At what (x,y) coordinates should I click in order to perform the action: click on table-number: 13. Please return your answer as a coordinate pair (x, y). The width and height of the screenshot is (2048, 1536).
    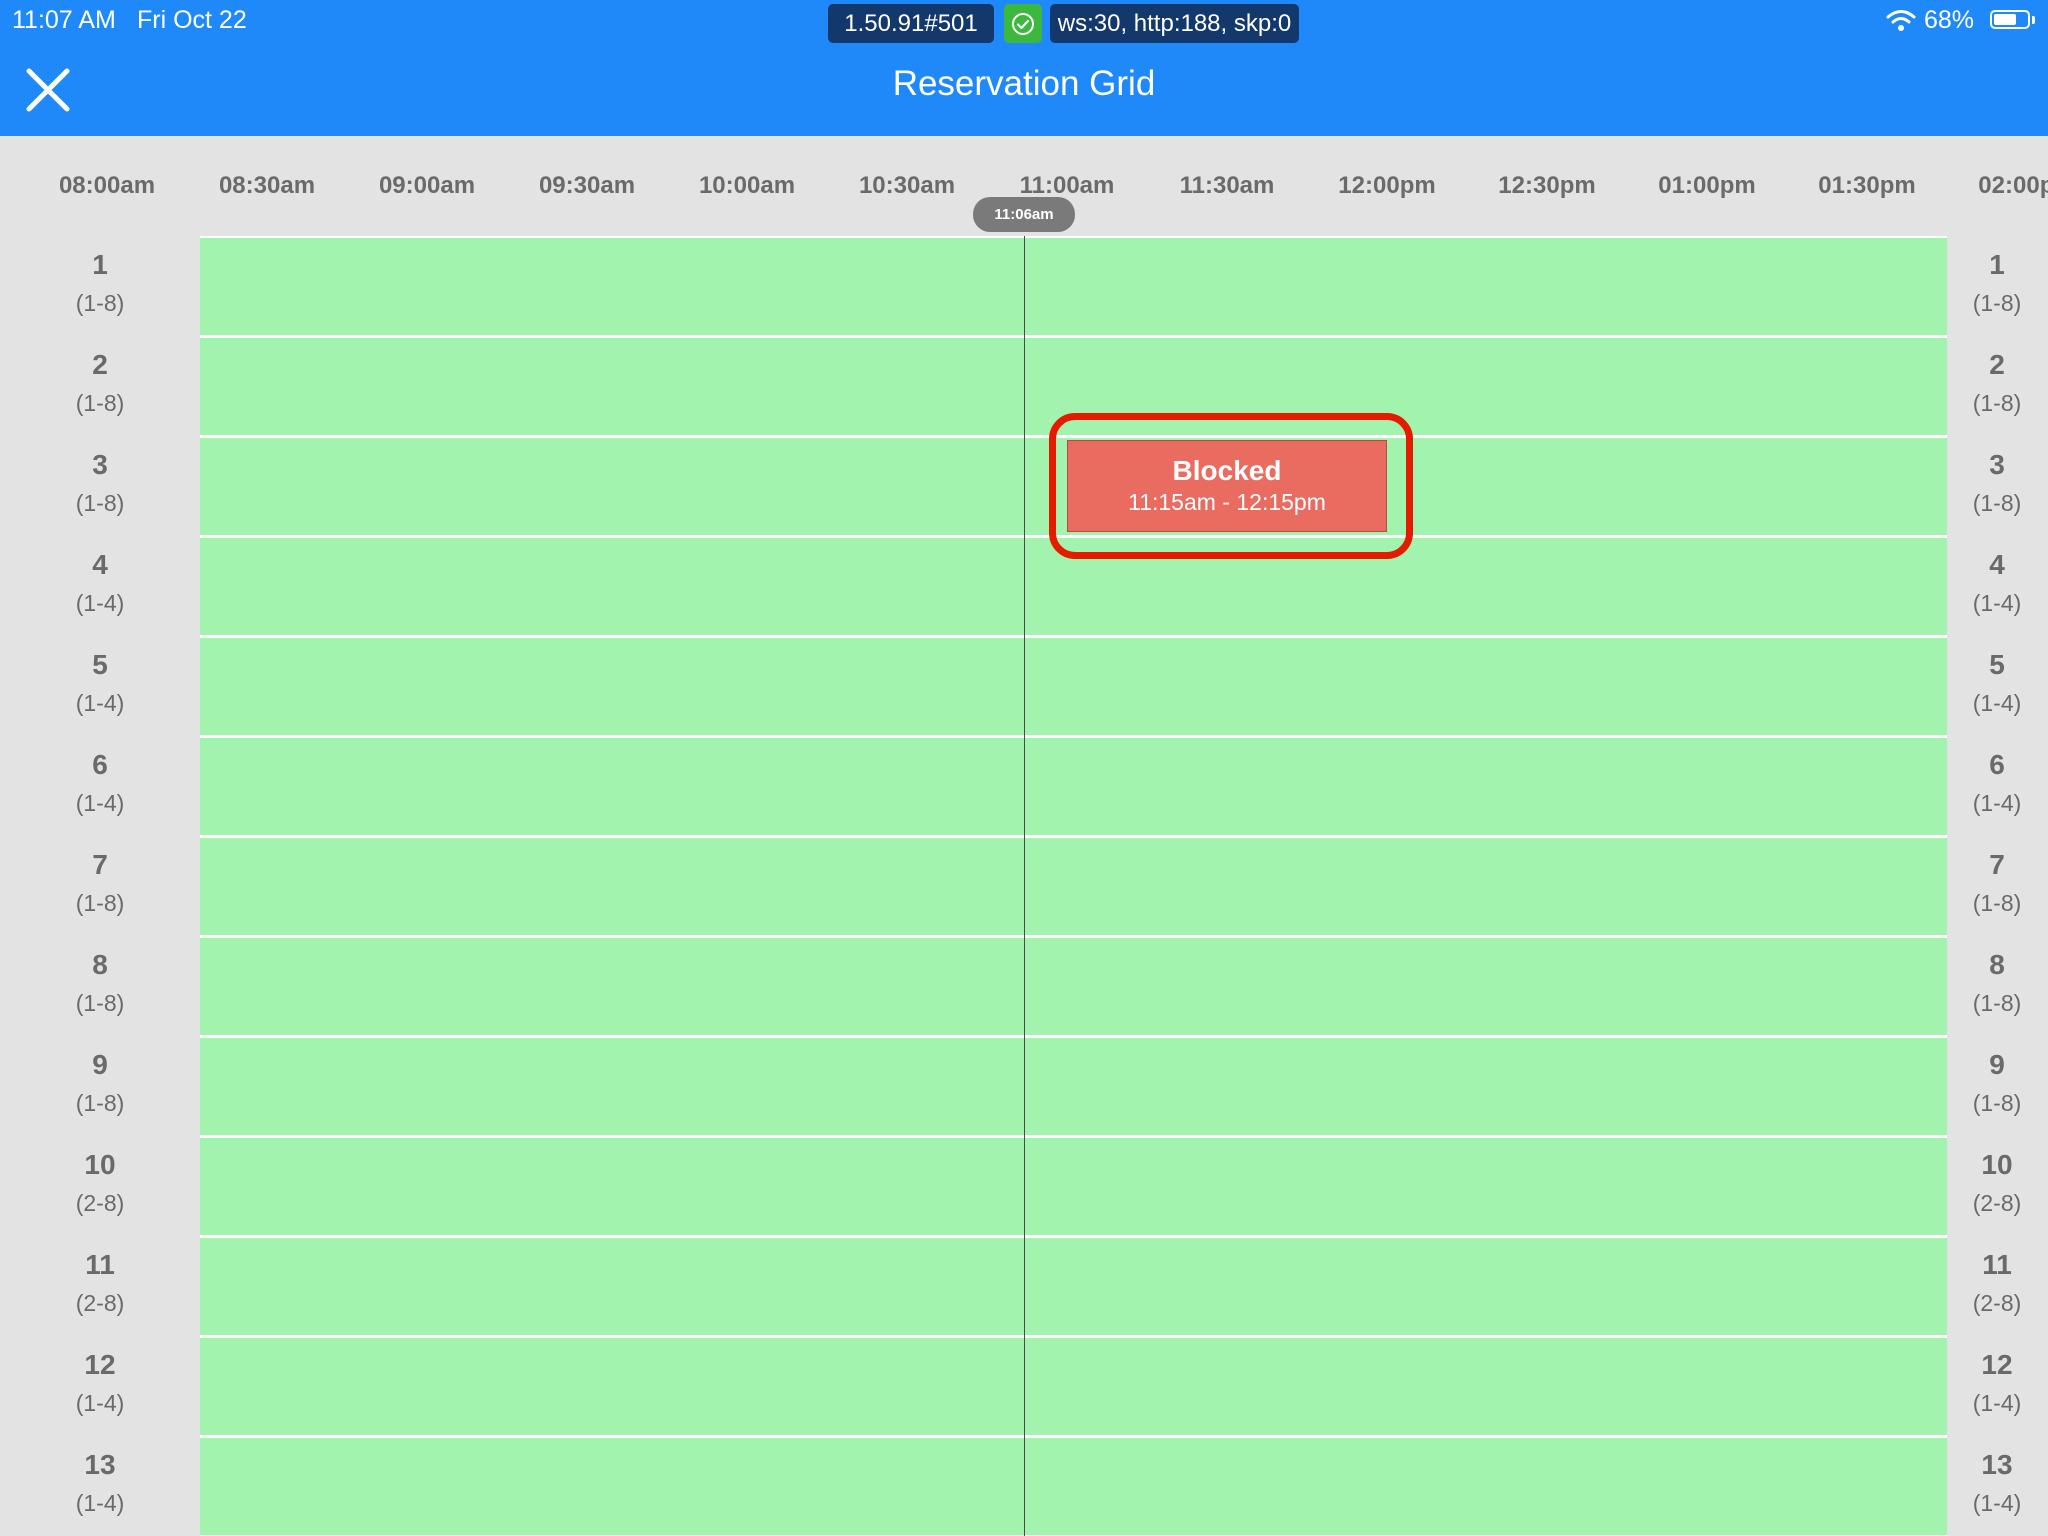
    Looking at the image, I should click on (100, 1464).